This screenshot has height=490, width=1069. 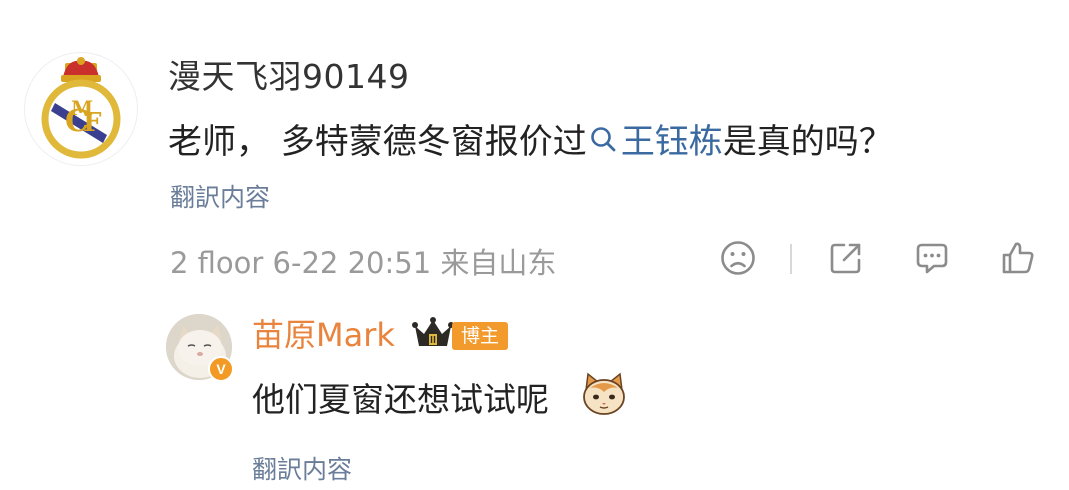 I want to click on comment-text-after: 是真的吗？, so click(x=807, y=142).